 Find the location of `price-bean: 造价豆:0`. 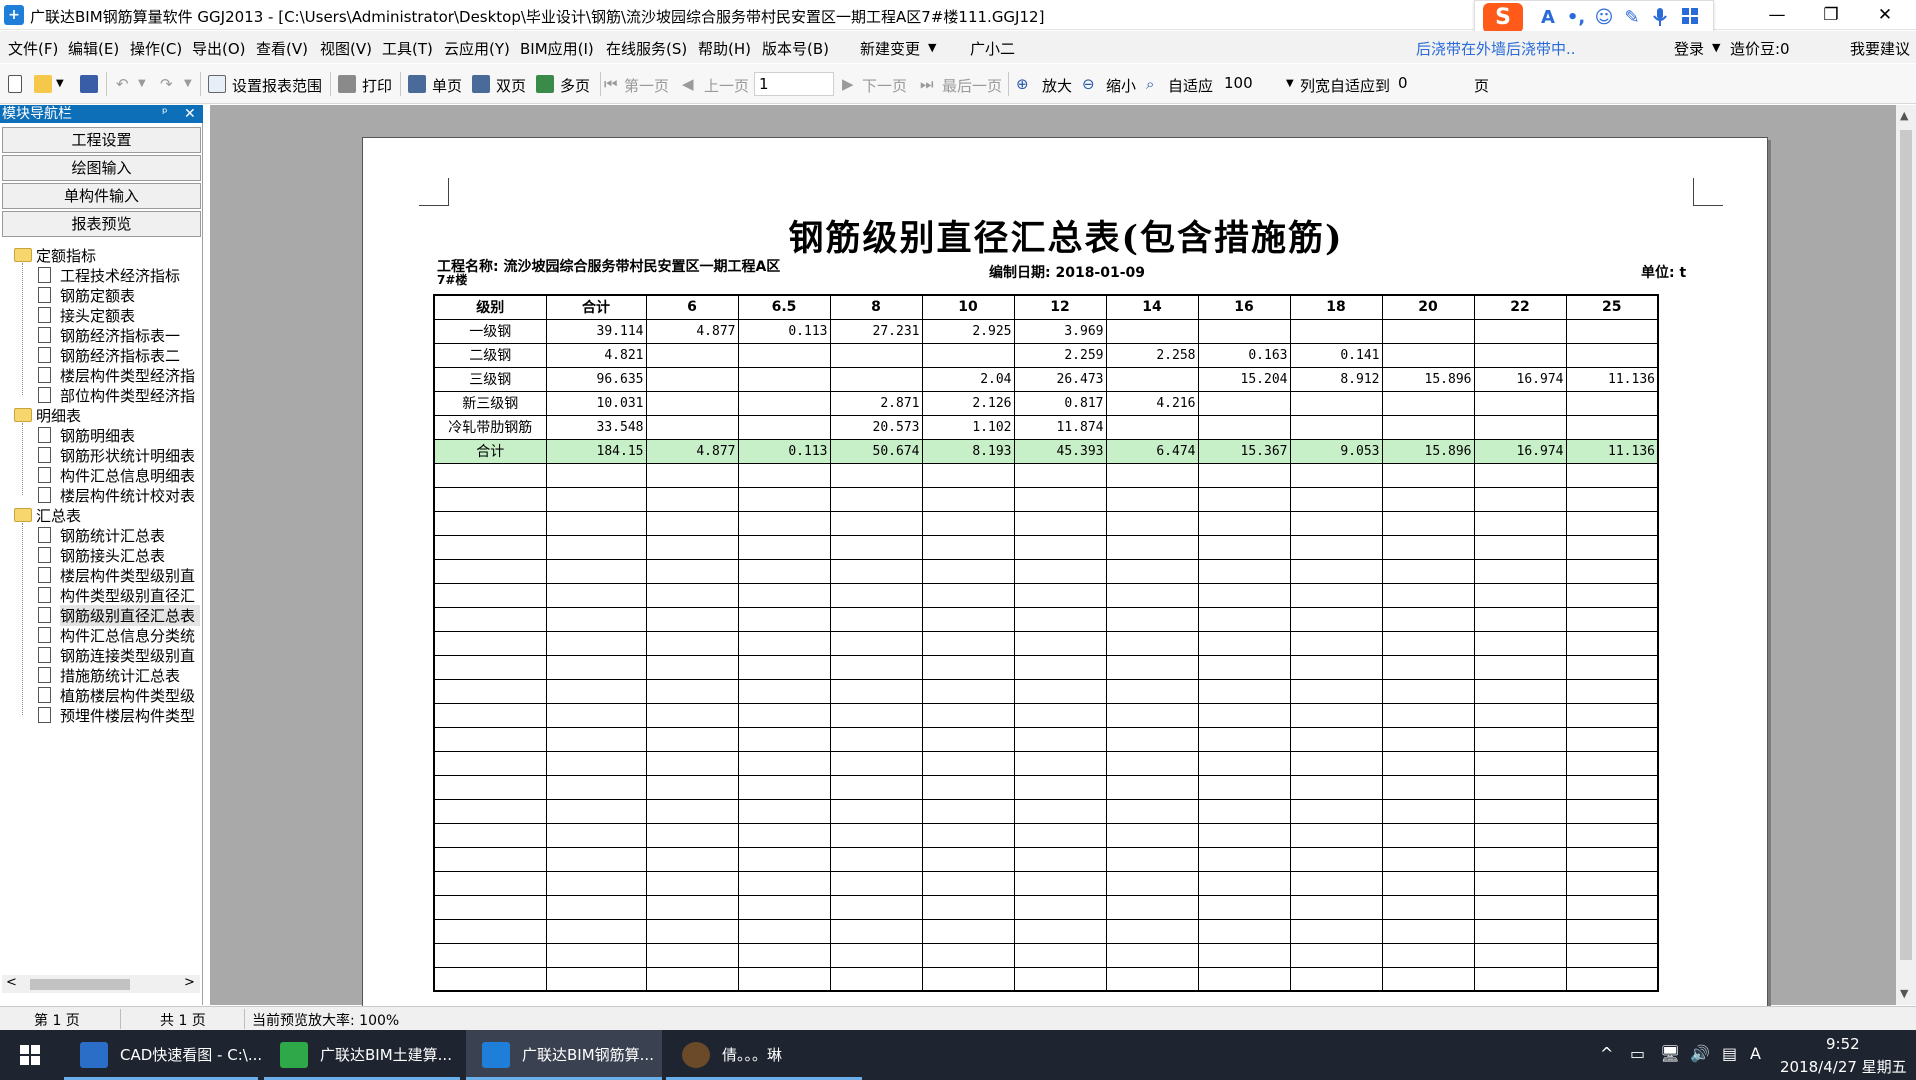

price-bean: 造价豆:0 is located at coordinates (1760, 48).